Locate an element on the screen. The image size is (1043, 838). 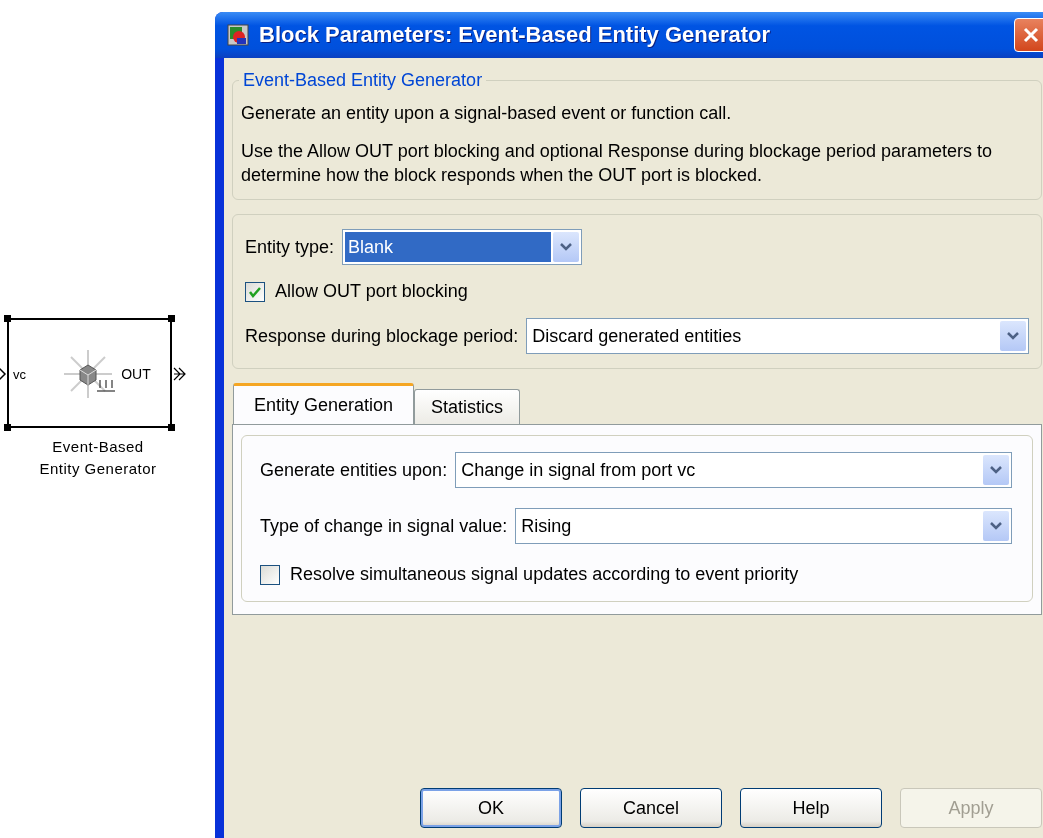
dropdown: Rising is located at coordinates (763, 526).